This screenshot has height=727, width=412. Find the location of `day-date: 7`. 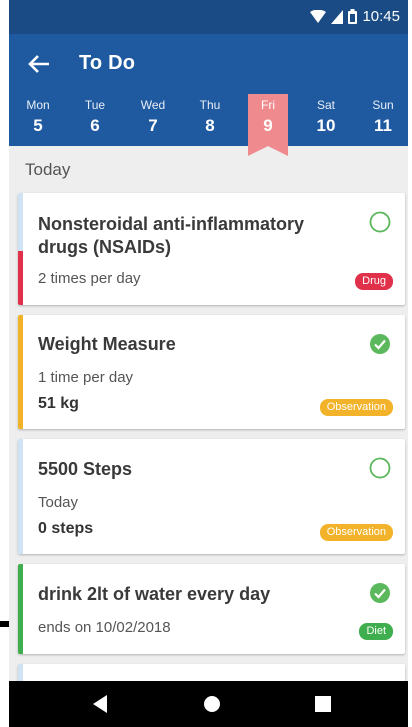

day-date: 7 is located at coordinates (153, 125).